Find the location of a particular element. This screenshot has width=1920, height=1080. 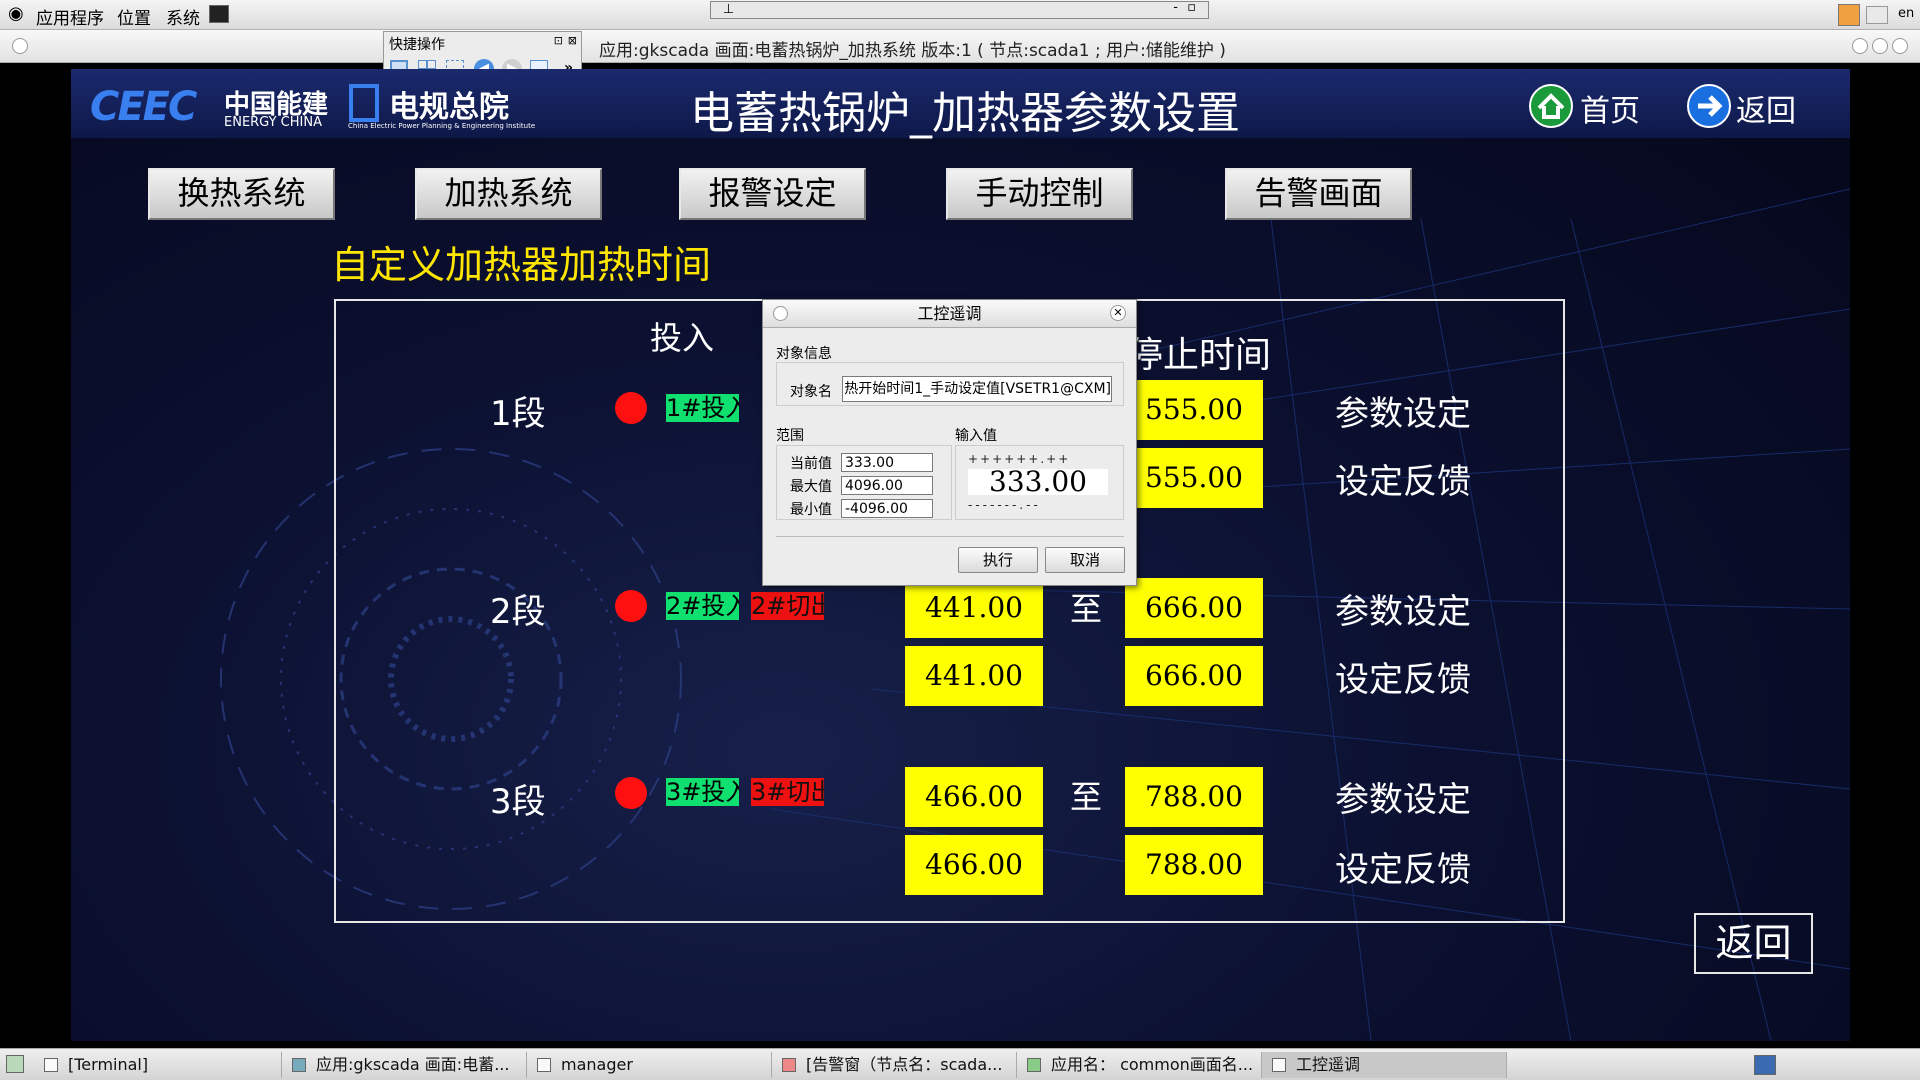

cancel-button: 取消 is located at coordinates (1085, 560).